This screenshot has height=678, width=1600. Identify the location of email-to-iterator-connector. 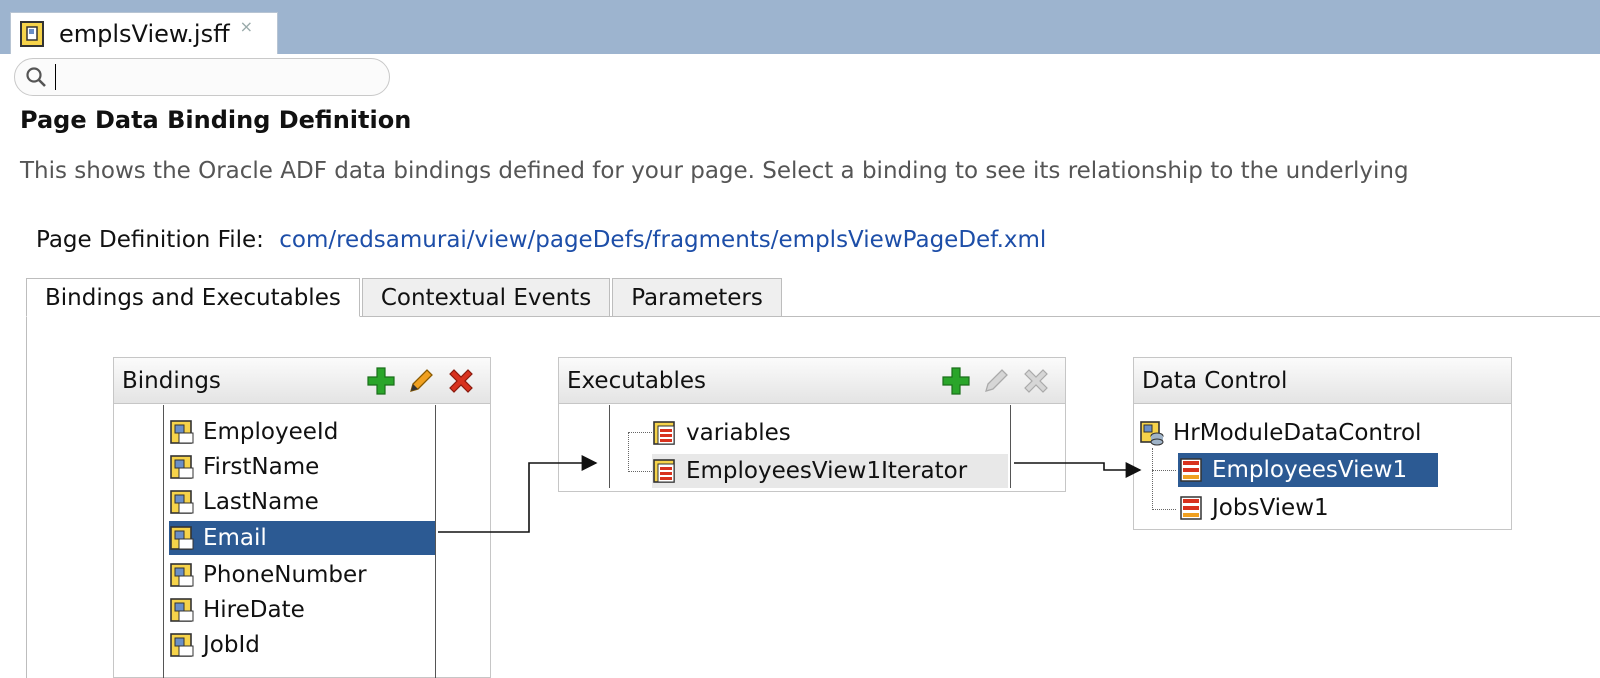
(518, 494).